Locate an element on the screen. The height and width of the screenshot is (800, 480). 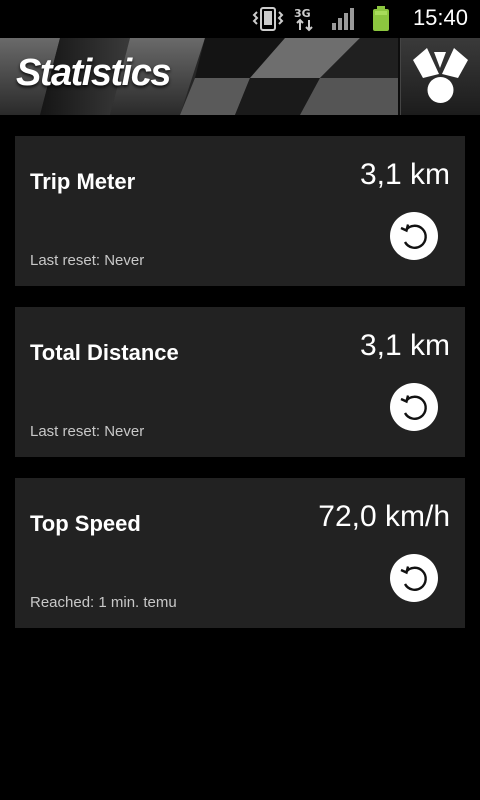
3g-data-icon: 3G is located at coordinates (303, 19).